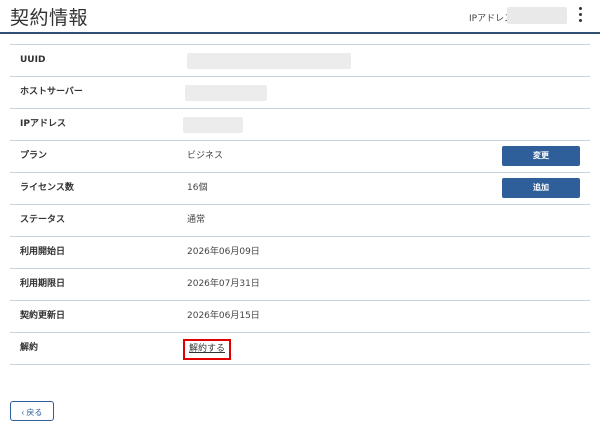  I want to click on uuid-value-redacted, so click(269, 61).